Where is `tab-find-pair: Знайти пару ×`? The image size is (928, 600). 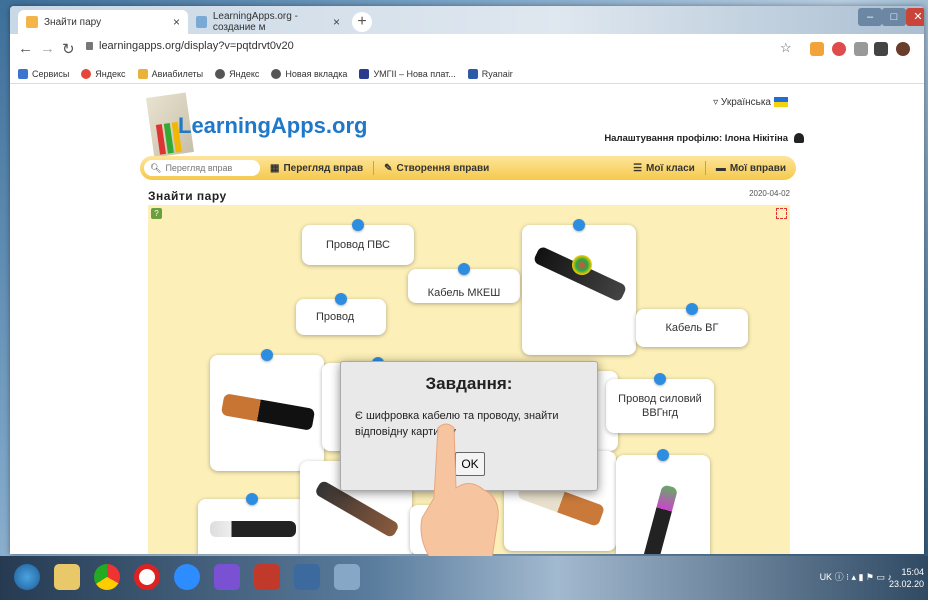 tab-find-pair: Знайти пару × is located at coordinates (103, 22).